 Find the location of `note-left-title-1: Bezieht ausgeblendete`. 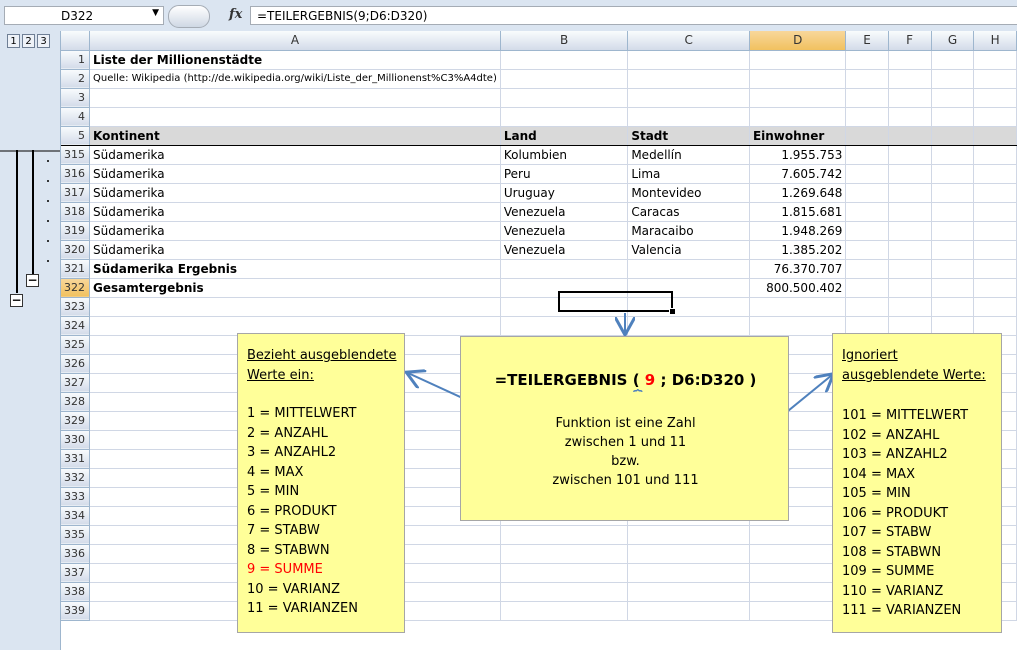

note-left-title-1: Bezieht ausgeblendete is located at coordinates (322, 355).